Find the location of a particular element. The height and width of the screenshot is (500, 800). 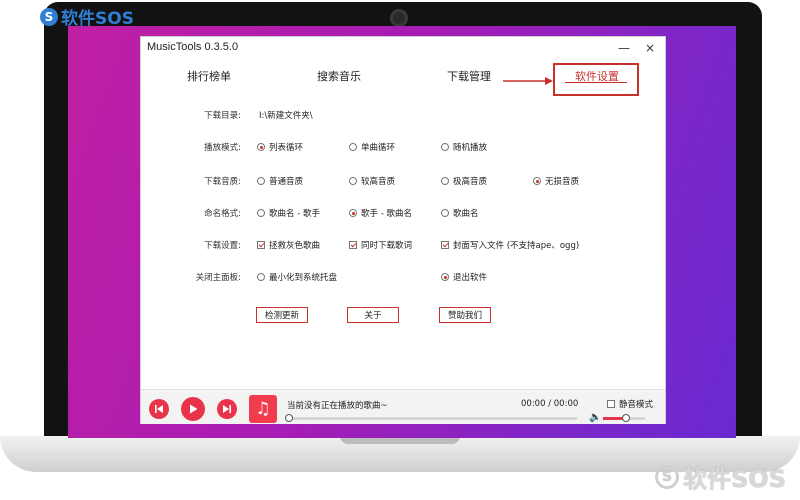

option-label: 最小化到系统托盘 is located at coordinates (303, 278).